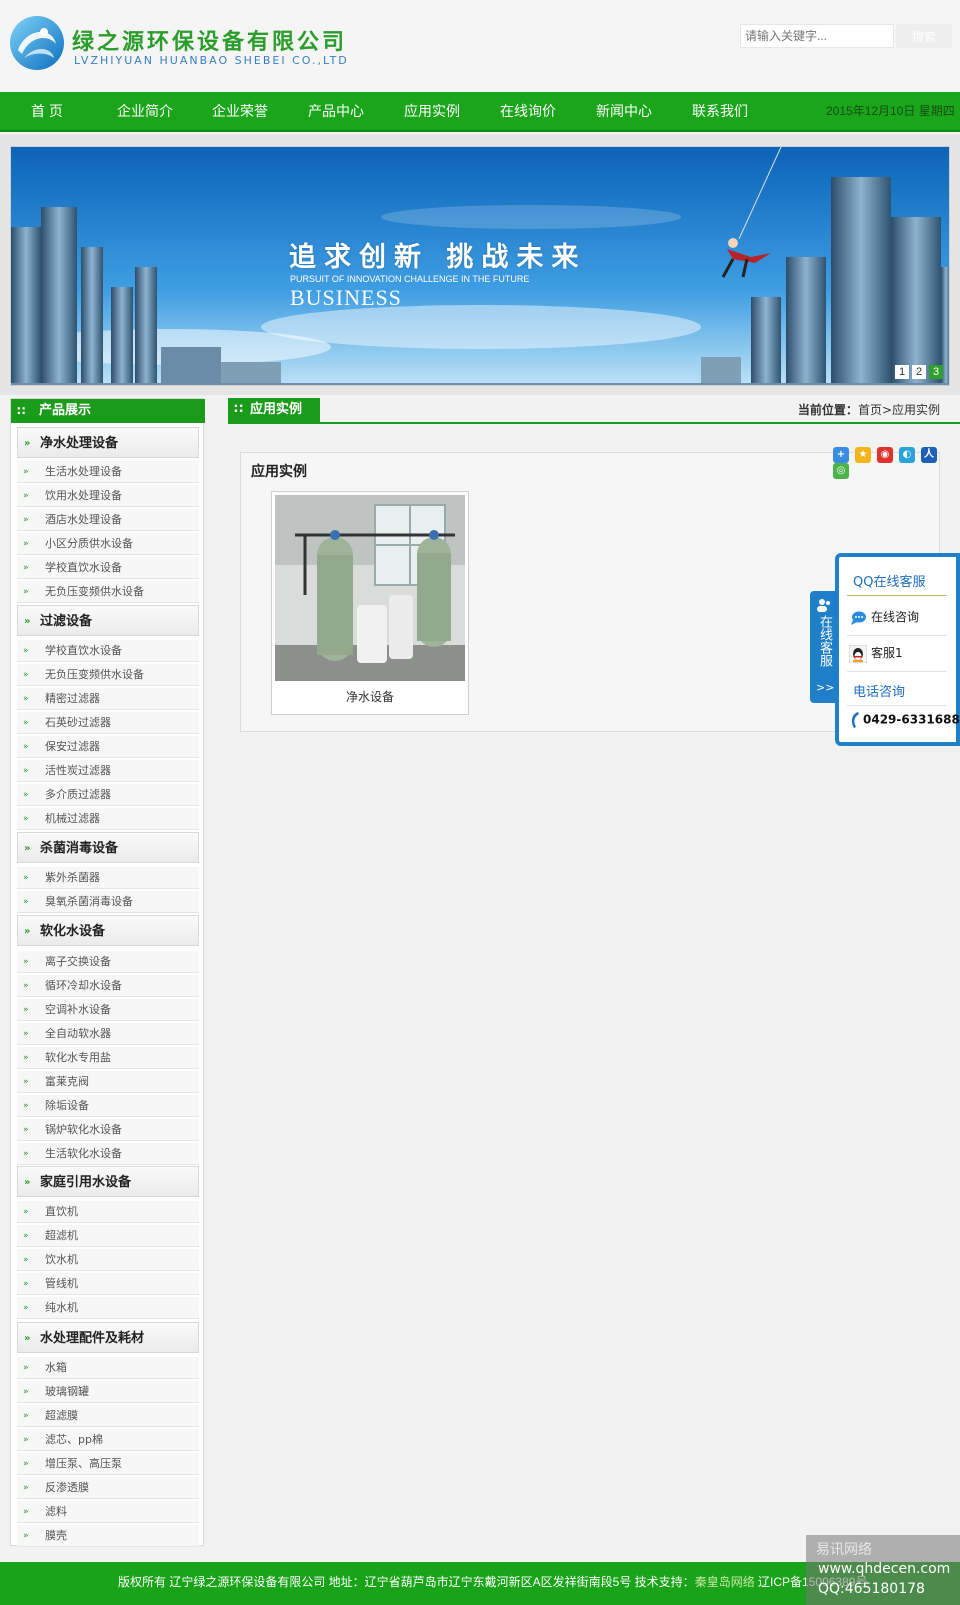  What do you see at coordinates (897, 595) in the screenshot?
I see `service-divider` at bounding box center [897, 595].